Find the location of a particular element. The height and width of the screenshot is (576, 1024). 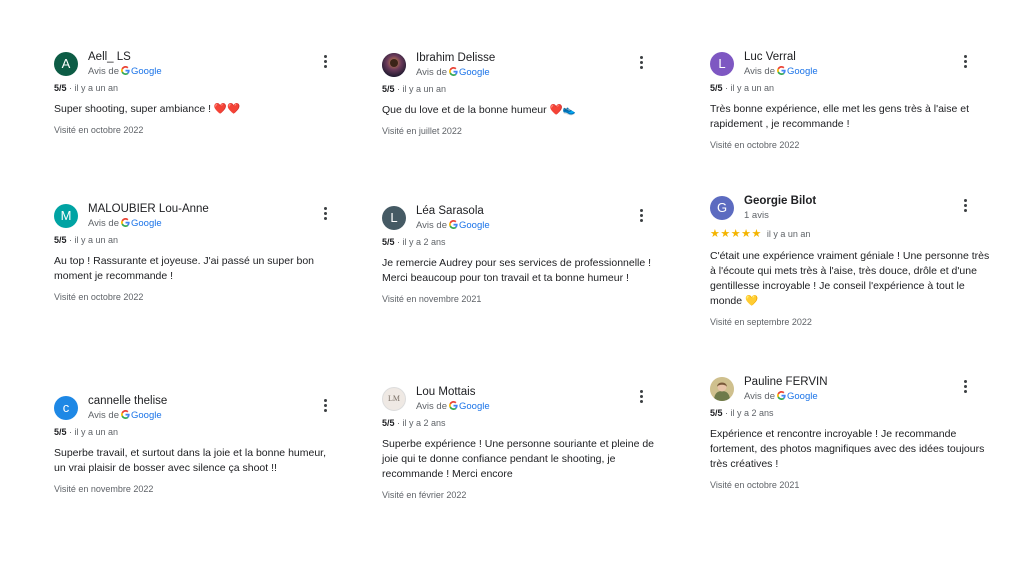

visit-date: Visité en février 2022 is located at coordinates (424, 495).